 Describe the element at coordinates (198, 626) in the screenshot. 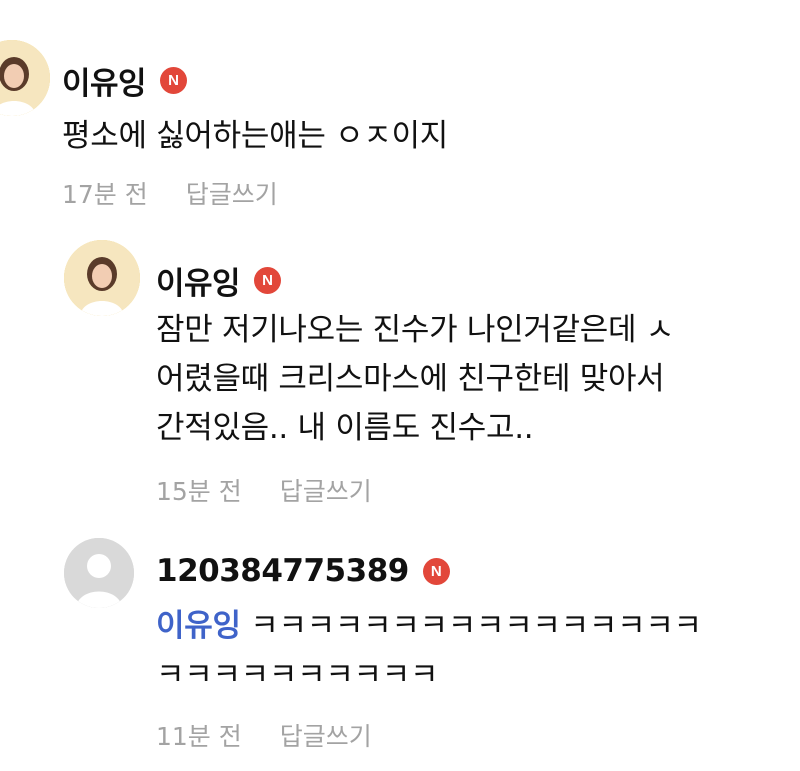

I see `mention-link: 이유잉` at that location.